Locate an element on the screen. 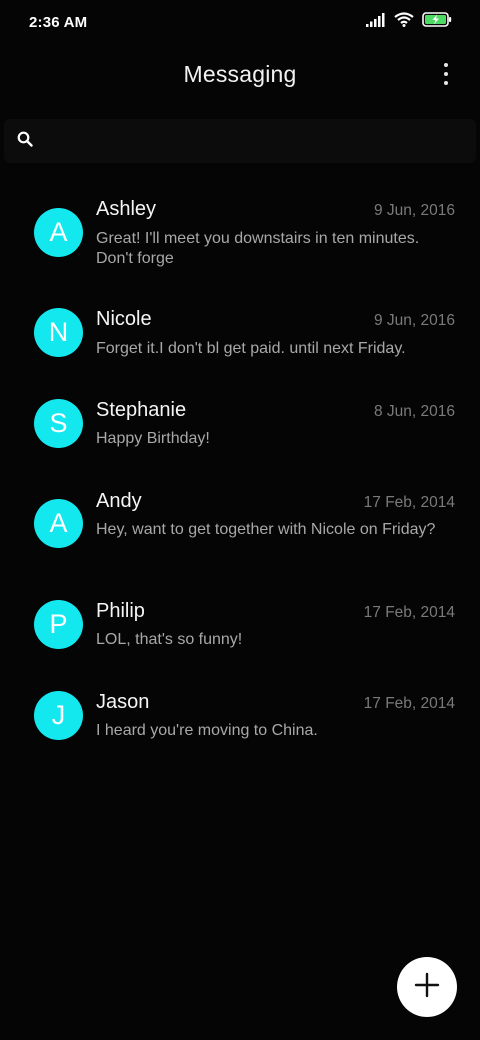  conversation-item: S Stephanie 8 Jun, 2016 Happy Birthday! is located at coordinates (240, 425).